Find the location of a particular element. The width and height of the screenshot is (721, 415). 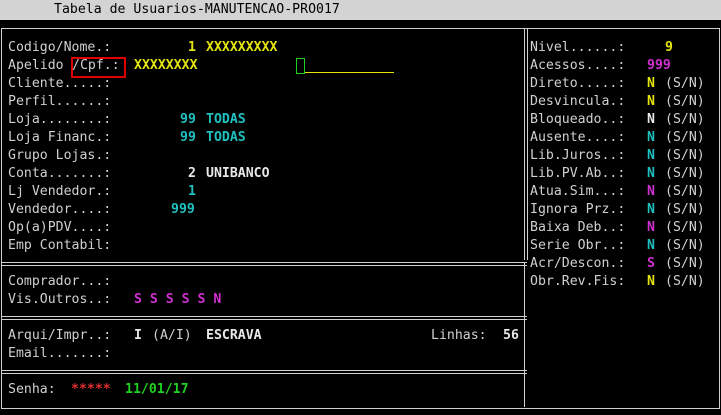

codigo-label: Codigo/Nome.: is located at coordinates (60, 47).